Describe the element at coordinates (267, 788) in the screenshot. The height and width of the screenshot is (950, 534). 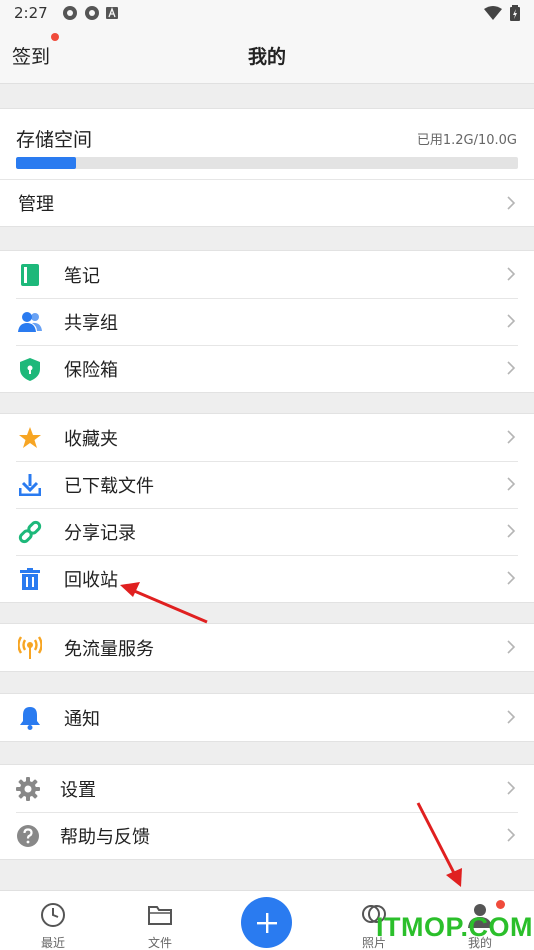
I see `menu-item-settings: 设置` at that location.